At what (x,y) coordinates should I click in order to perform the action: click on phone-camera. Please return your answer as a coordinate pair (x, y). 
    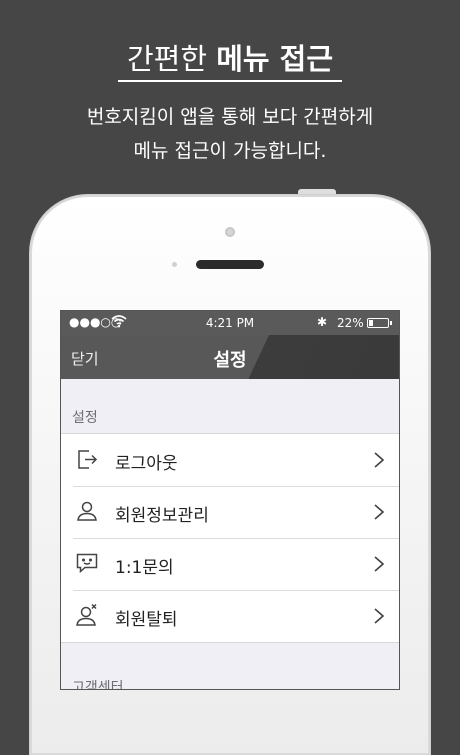
    Looking at the image, I should click on (230, 232).